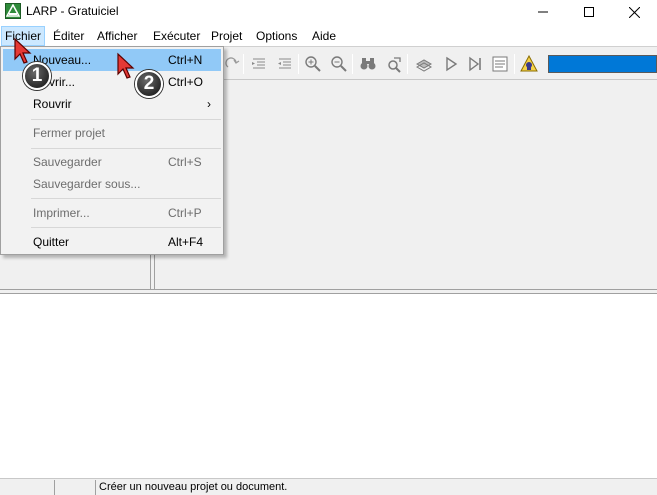 The height and width of the screenshot is (495, 657). What do you see at coordinates (543, 12) in the screenshot?
I see `minimize-button` at bounding box center [543, 12].